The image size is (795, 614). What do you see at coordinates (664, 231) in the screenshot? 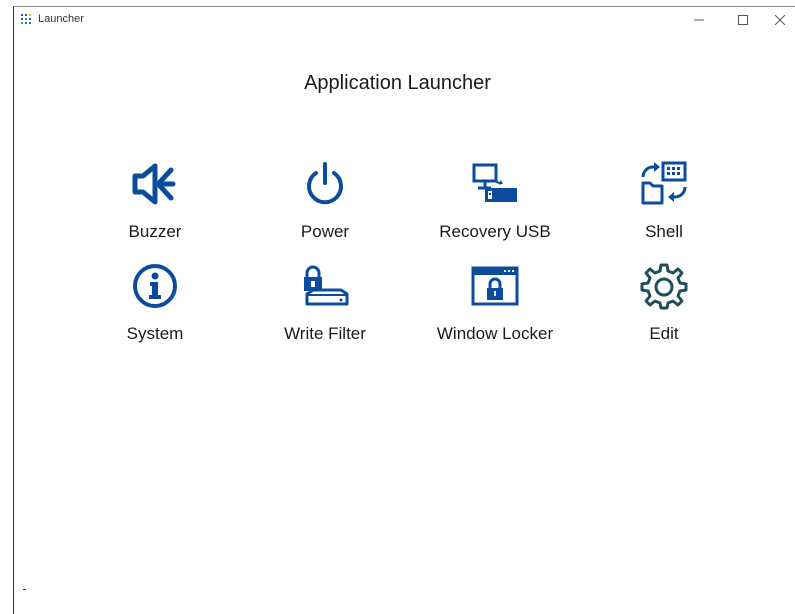
I see `shell-label: Shell` at bounding box center [664, 231].